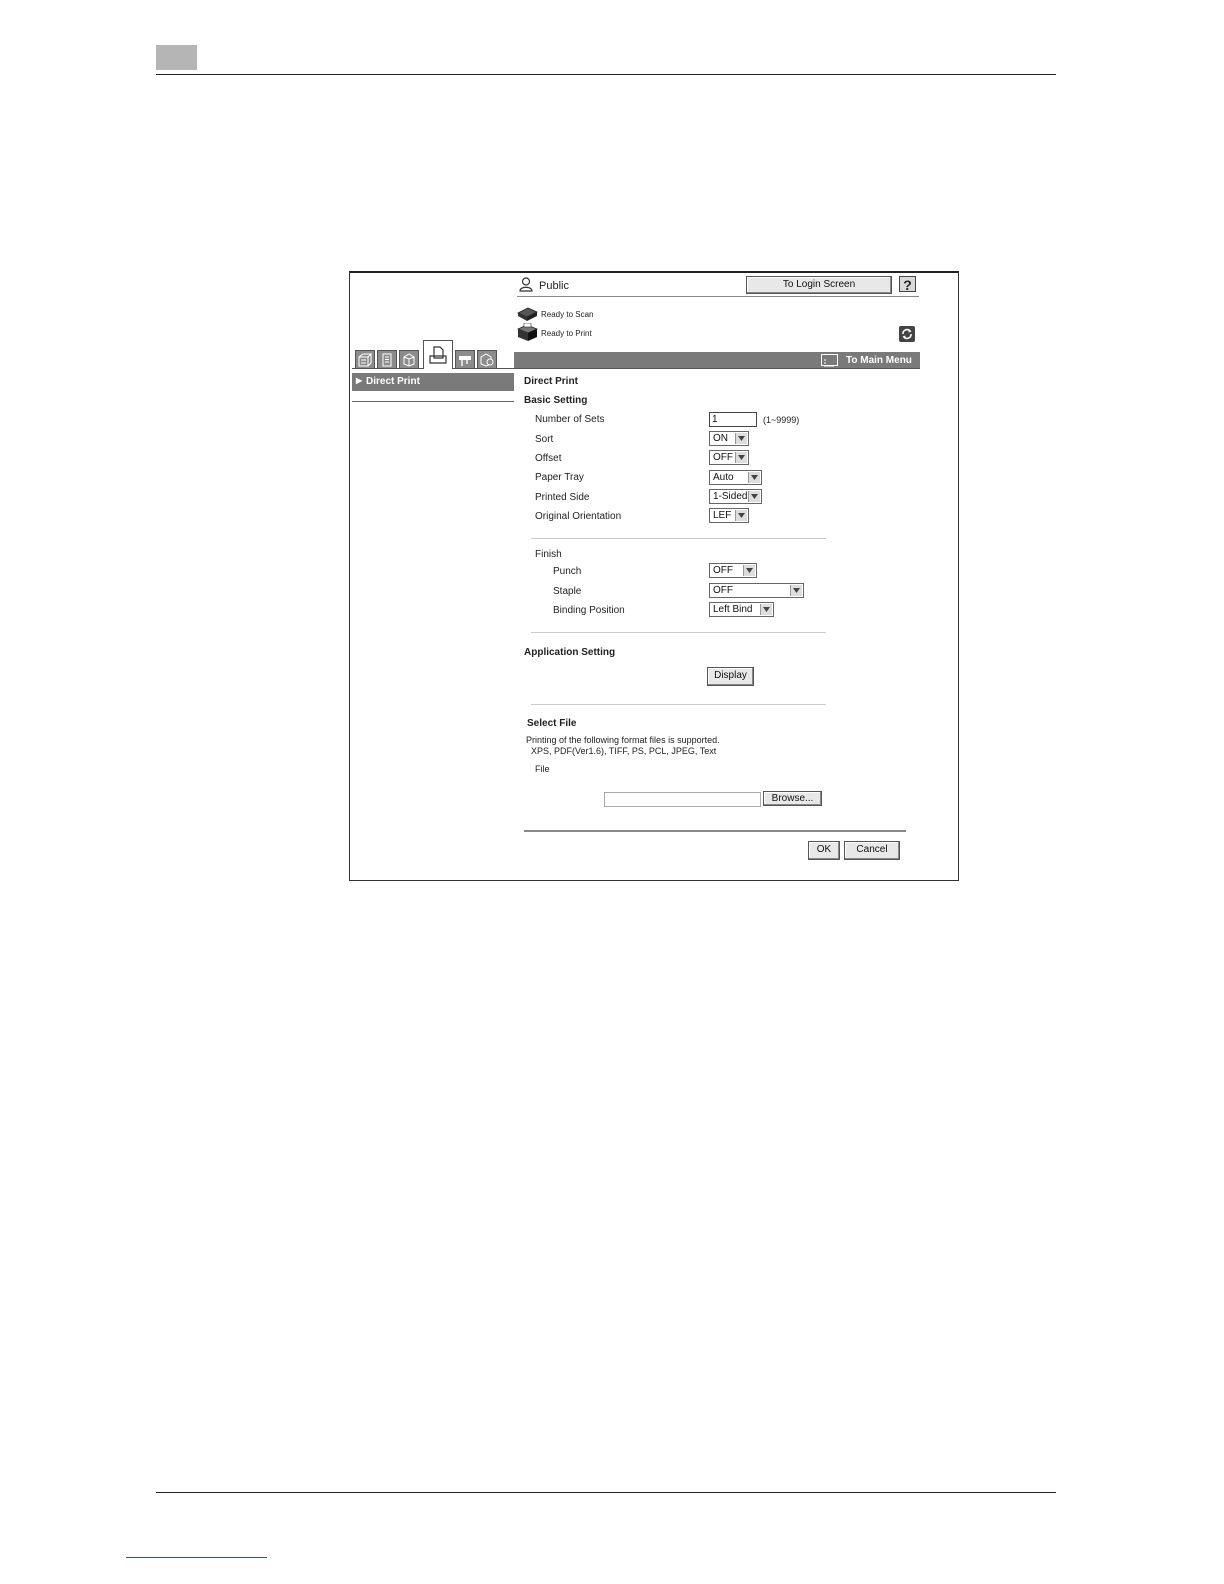 The width and height of the screenshot is (1224, 1584). Describe the element at coordinates (551, 381) in the screenshot. I see `page-title: Direct Print` at that location.